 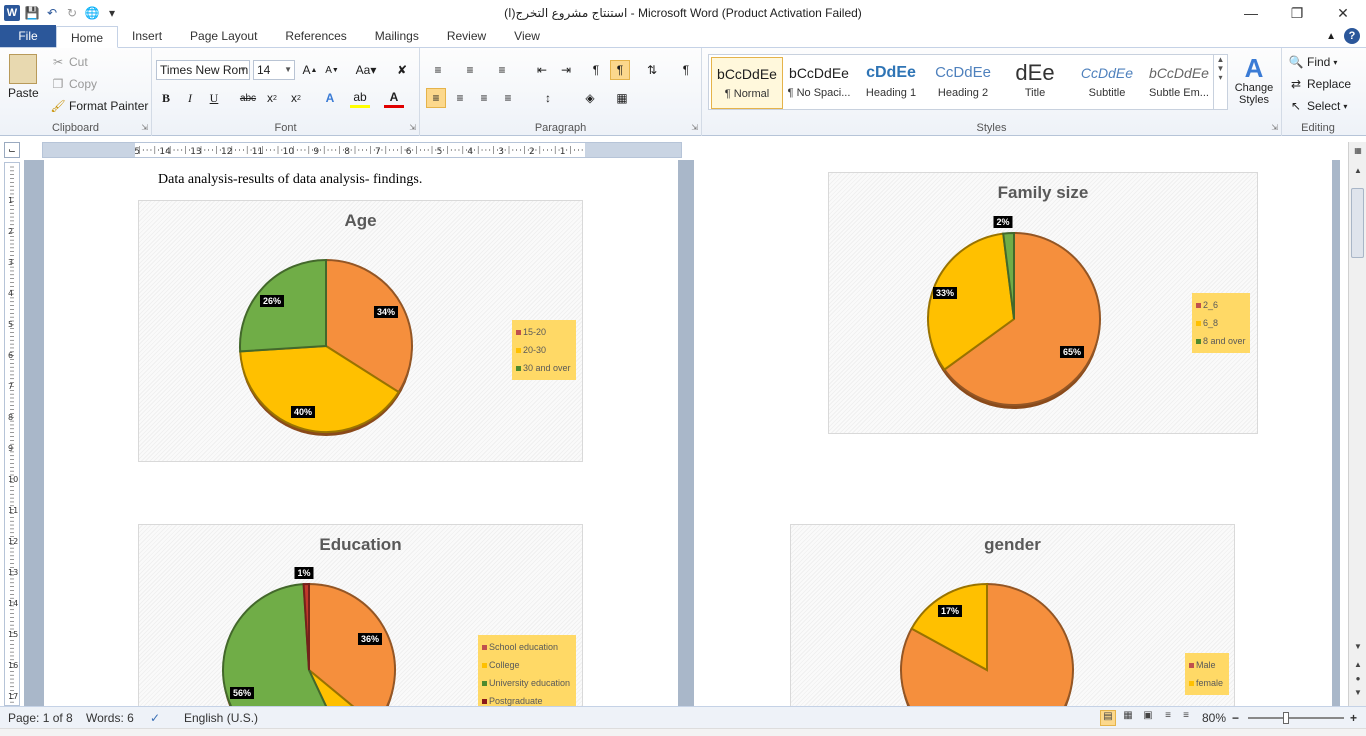 What do you see at coordinates (1358, 649) in the screenshot?
I see `scroll-down-icon: ▼` at bounding box center [1358, 649].